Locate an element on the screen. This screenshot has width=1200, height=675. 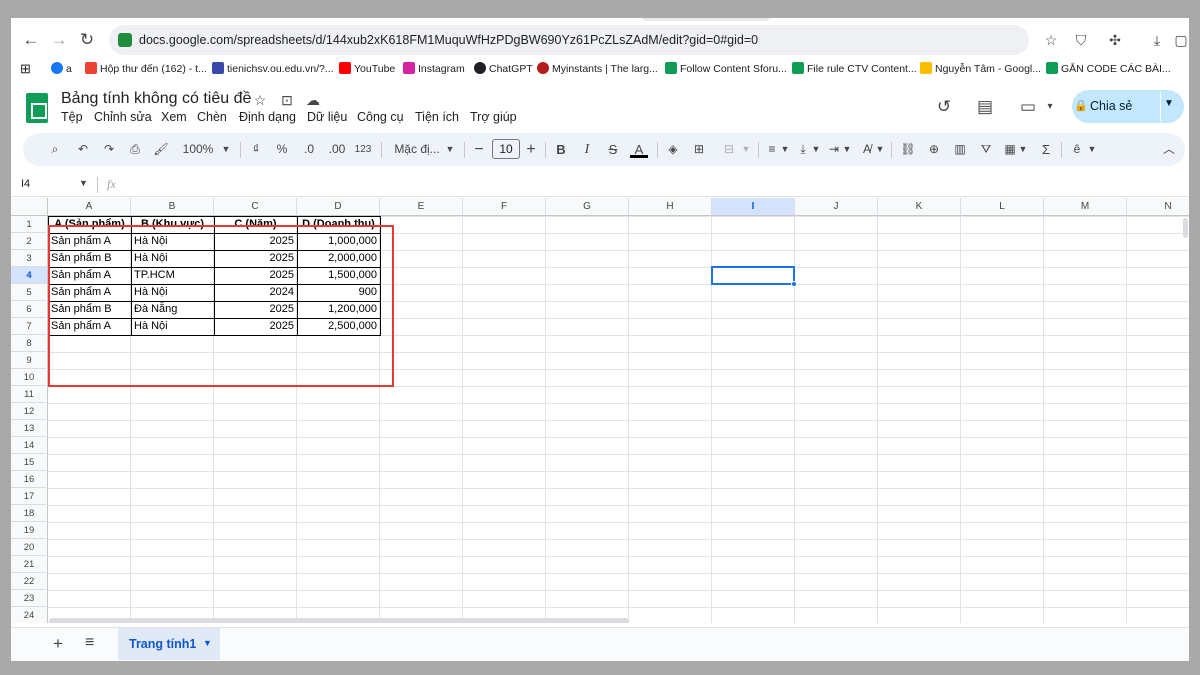
row-header-3: 3 is located at coordinates (29, 258).